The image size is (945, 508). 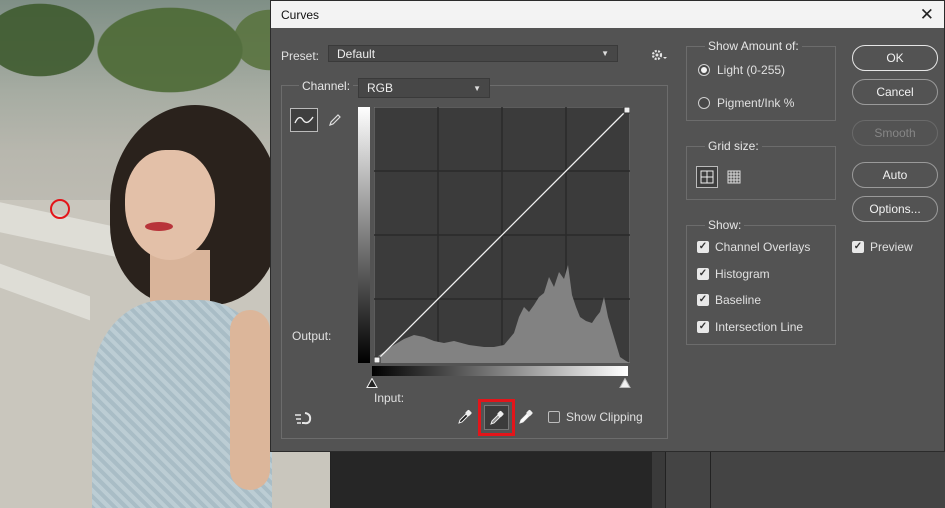 What do you see at coordinates (756, 103) in the screenshot?
I see `radio-pigment-label: Pigment/Ink %` at bounding box center [756, 103].